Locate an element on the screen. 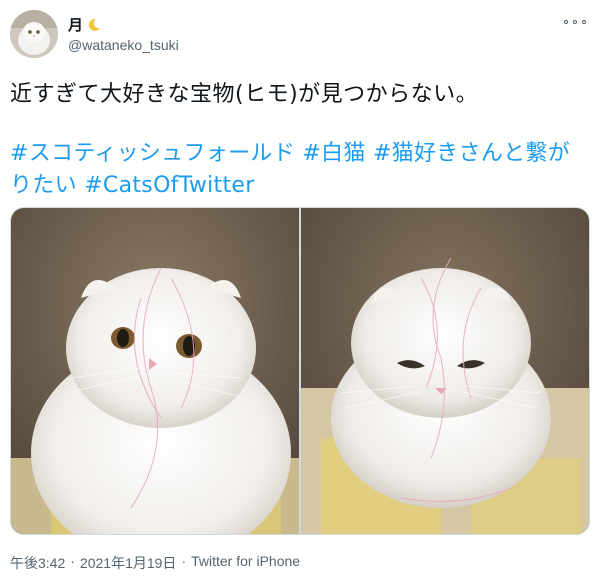 The image size is (600, 576). avatar is located at coordinates (34, 34).